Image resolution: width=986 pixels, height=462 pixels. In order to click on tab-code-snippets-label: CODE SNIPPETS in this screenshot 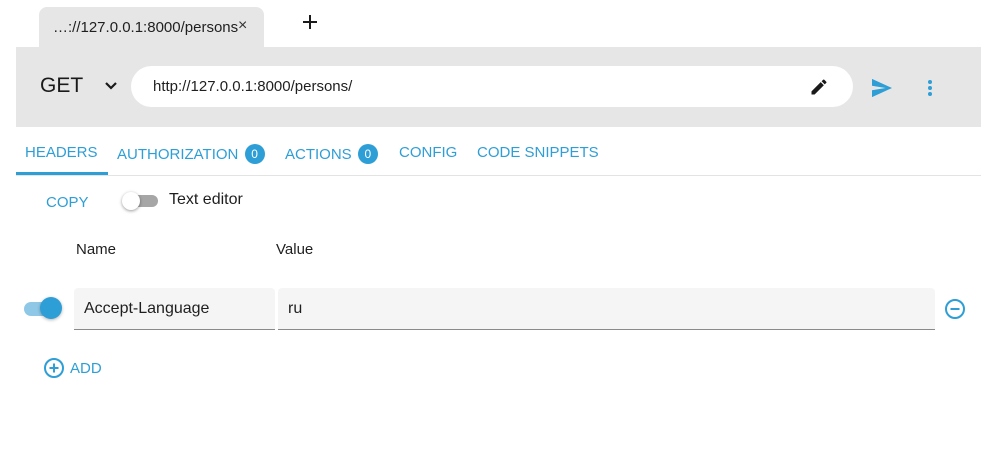, I will do `click(538, 152)`.